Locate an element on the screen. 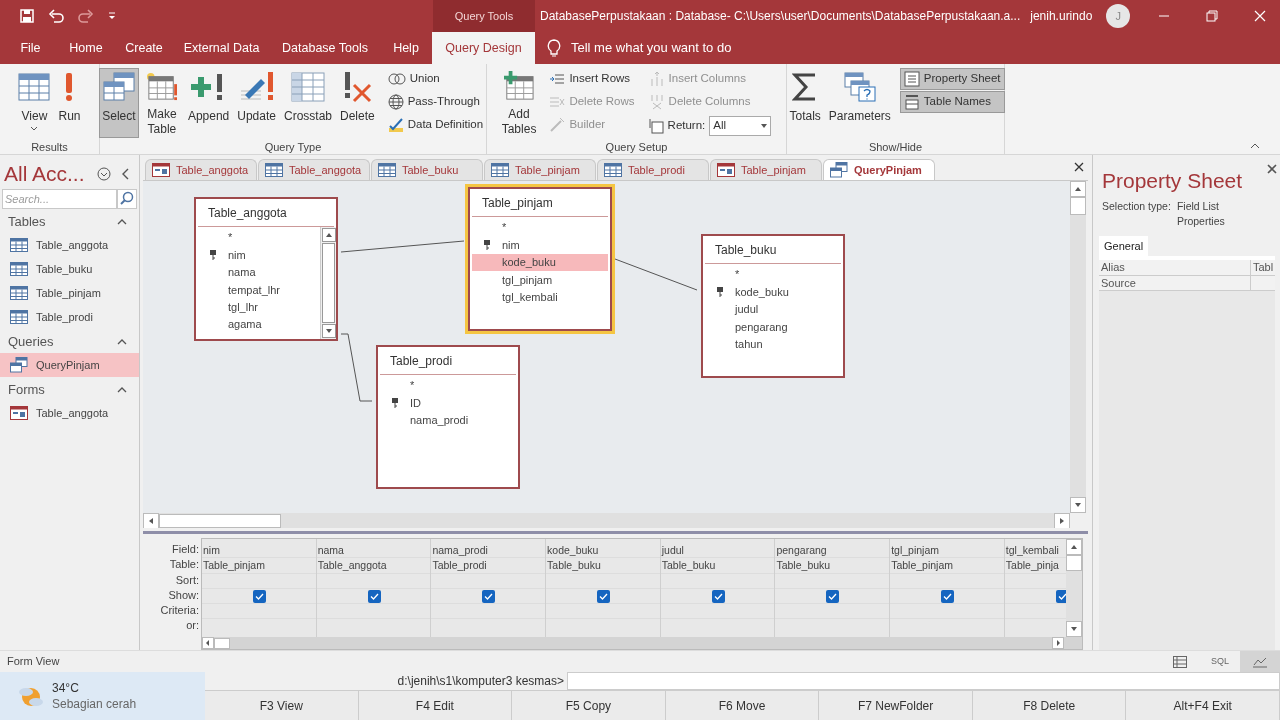 Image resolution: width=1280 pixels, height=720 pixels. field-cell: nama_prodi is located at coordinates (488, 551).